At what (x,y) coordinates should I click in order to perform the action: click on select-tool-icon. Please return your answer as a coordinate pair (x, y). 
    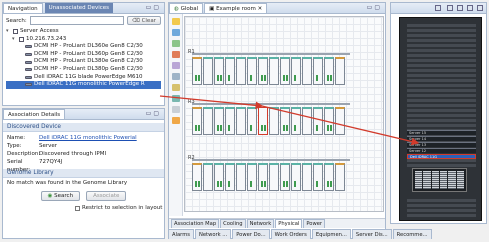
    Looking at the image, I should click on (175, 21).